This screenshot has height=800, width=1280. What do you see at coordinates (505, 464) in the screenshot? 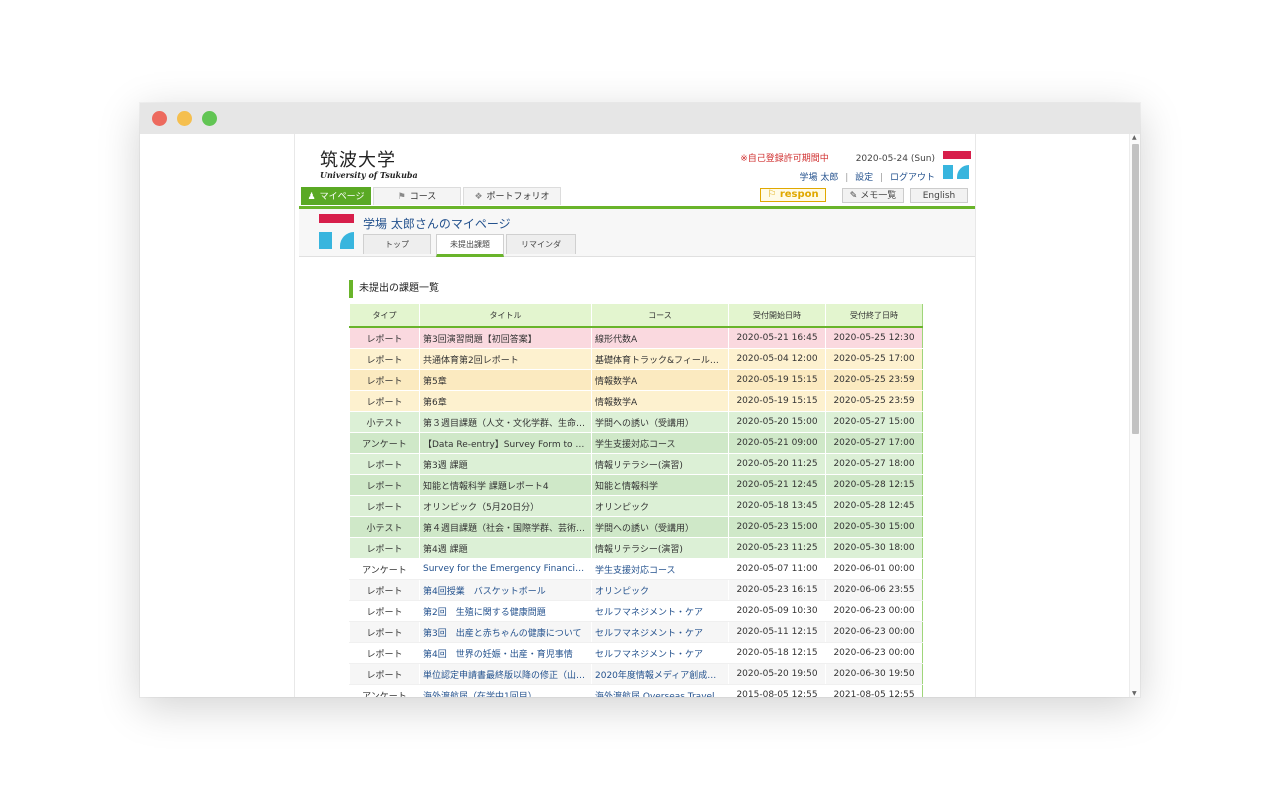
I see `cell-title-link: 第3週 課題` at bounding box center [505, 464].